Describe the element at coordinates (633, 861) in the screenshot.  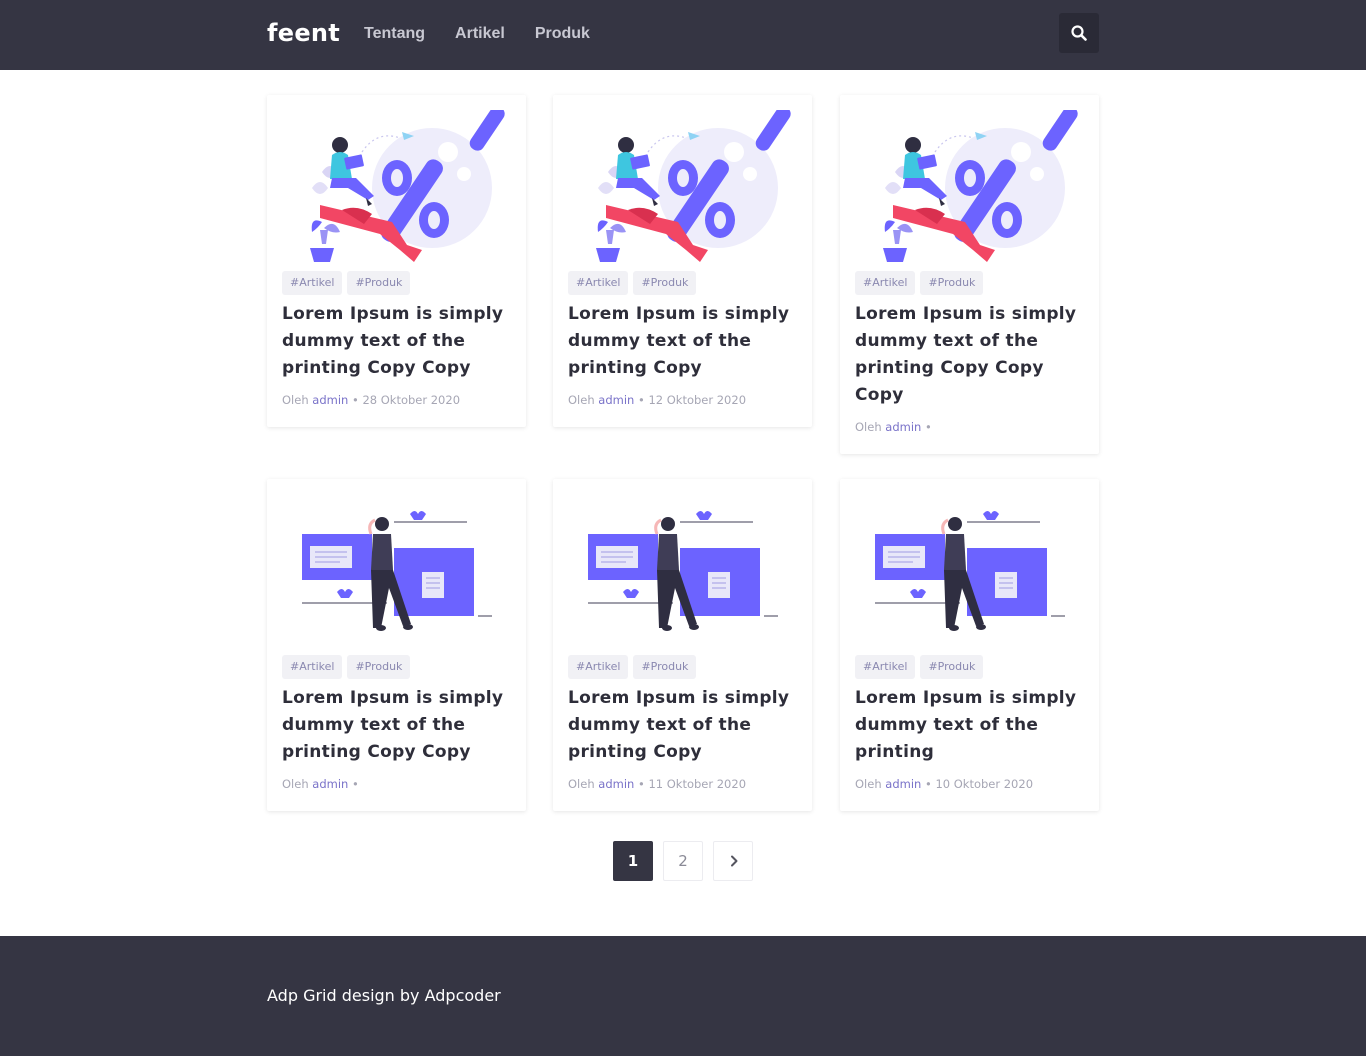
I see `page-1-button: 1` at that location.